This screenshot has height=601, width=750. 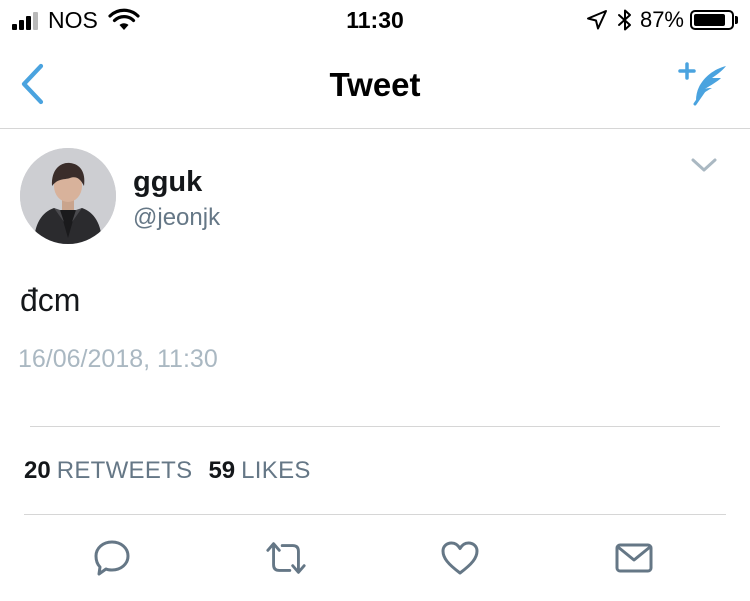 I want to click on reply-icon, so click(x=112, y=558).